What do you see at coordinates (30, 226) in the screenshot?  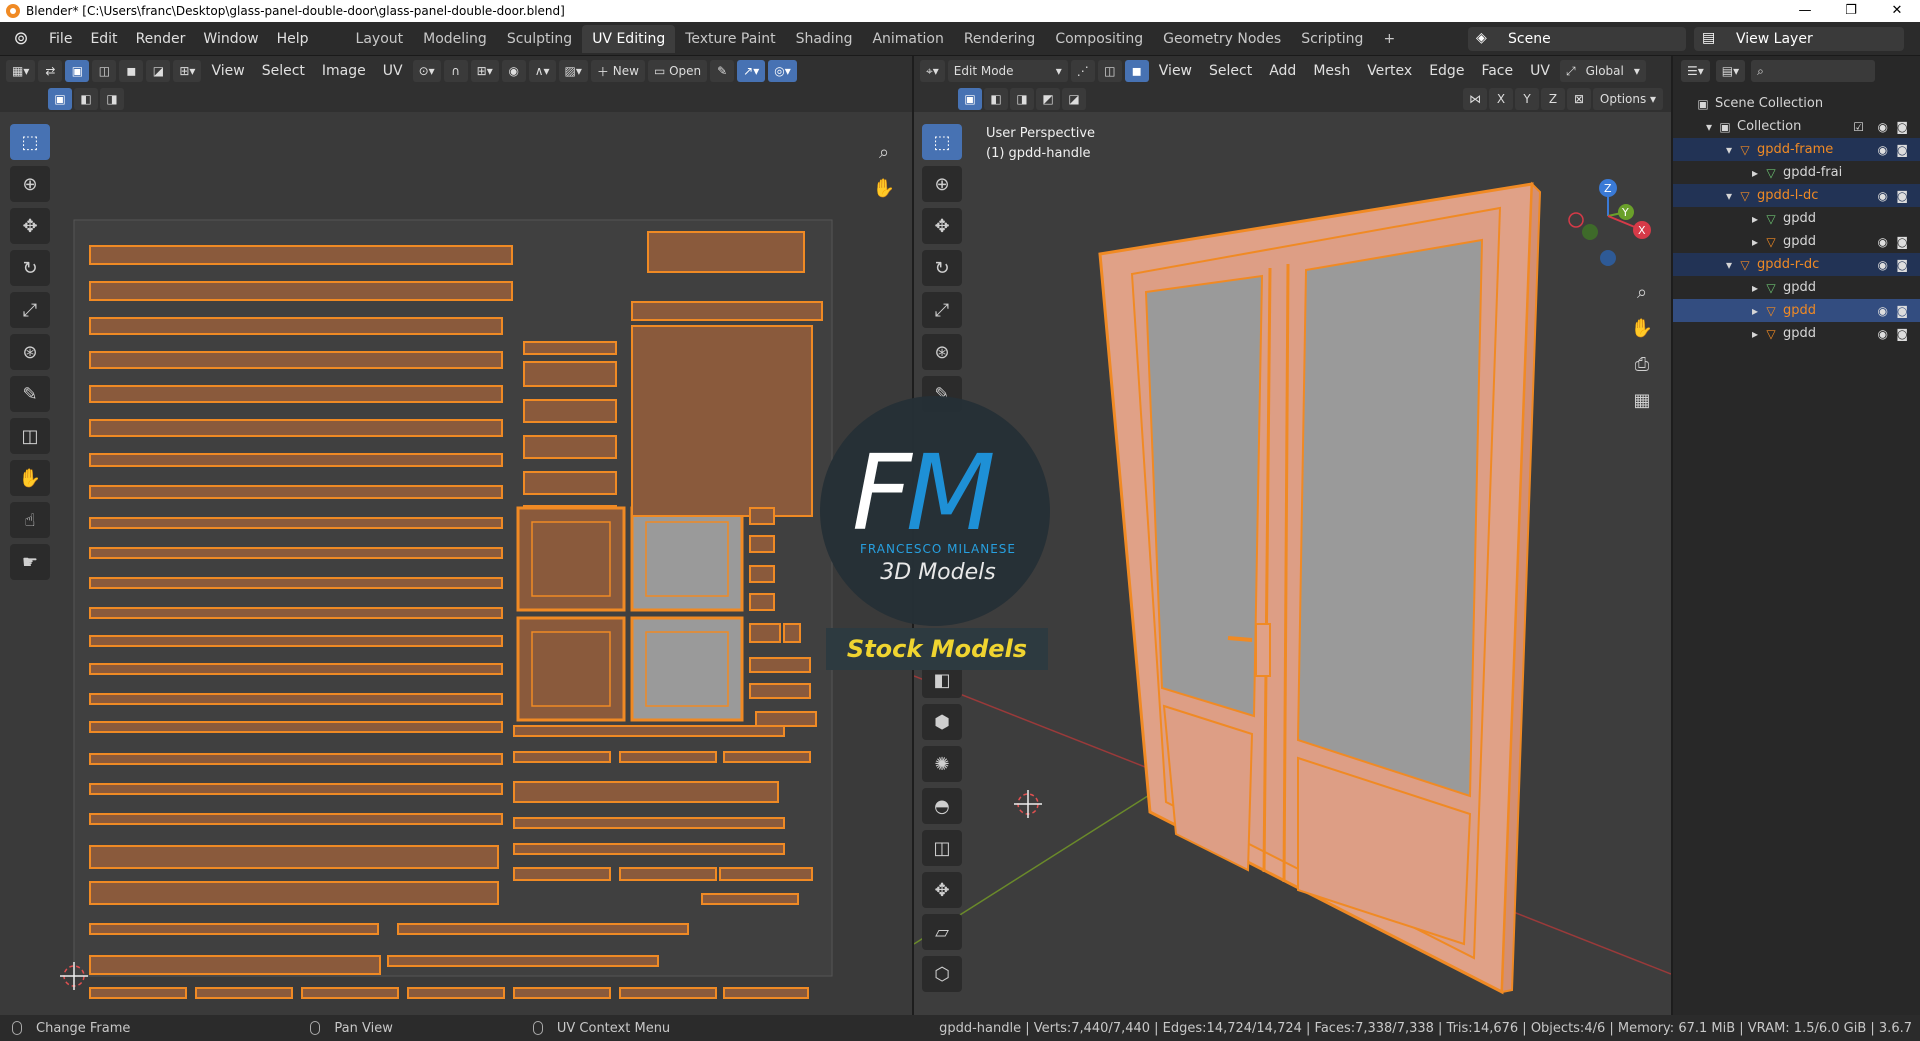 I see `move-icon: ✥` at bounding box center [30, 226].